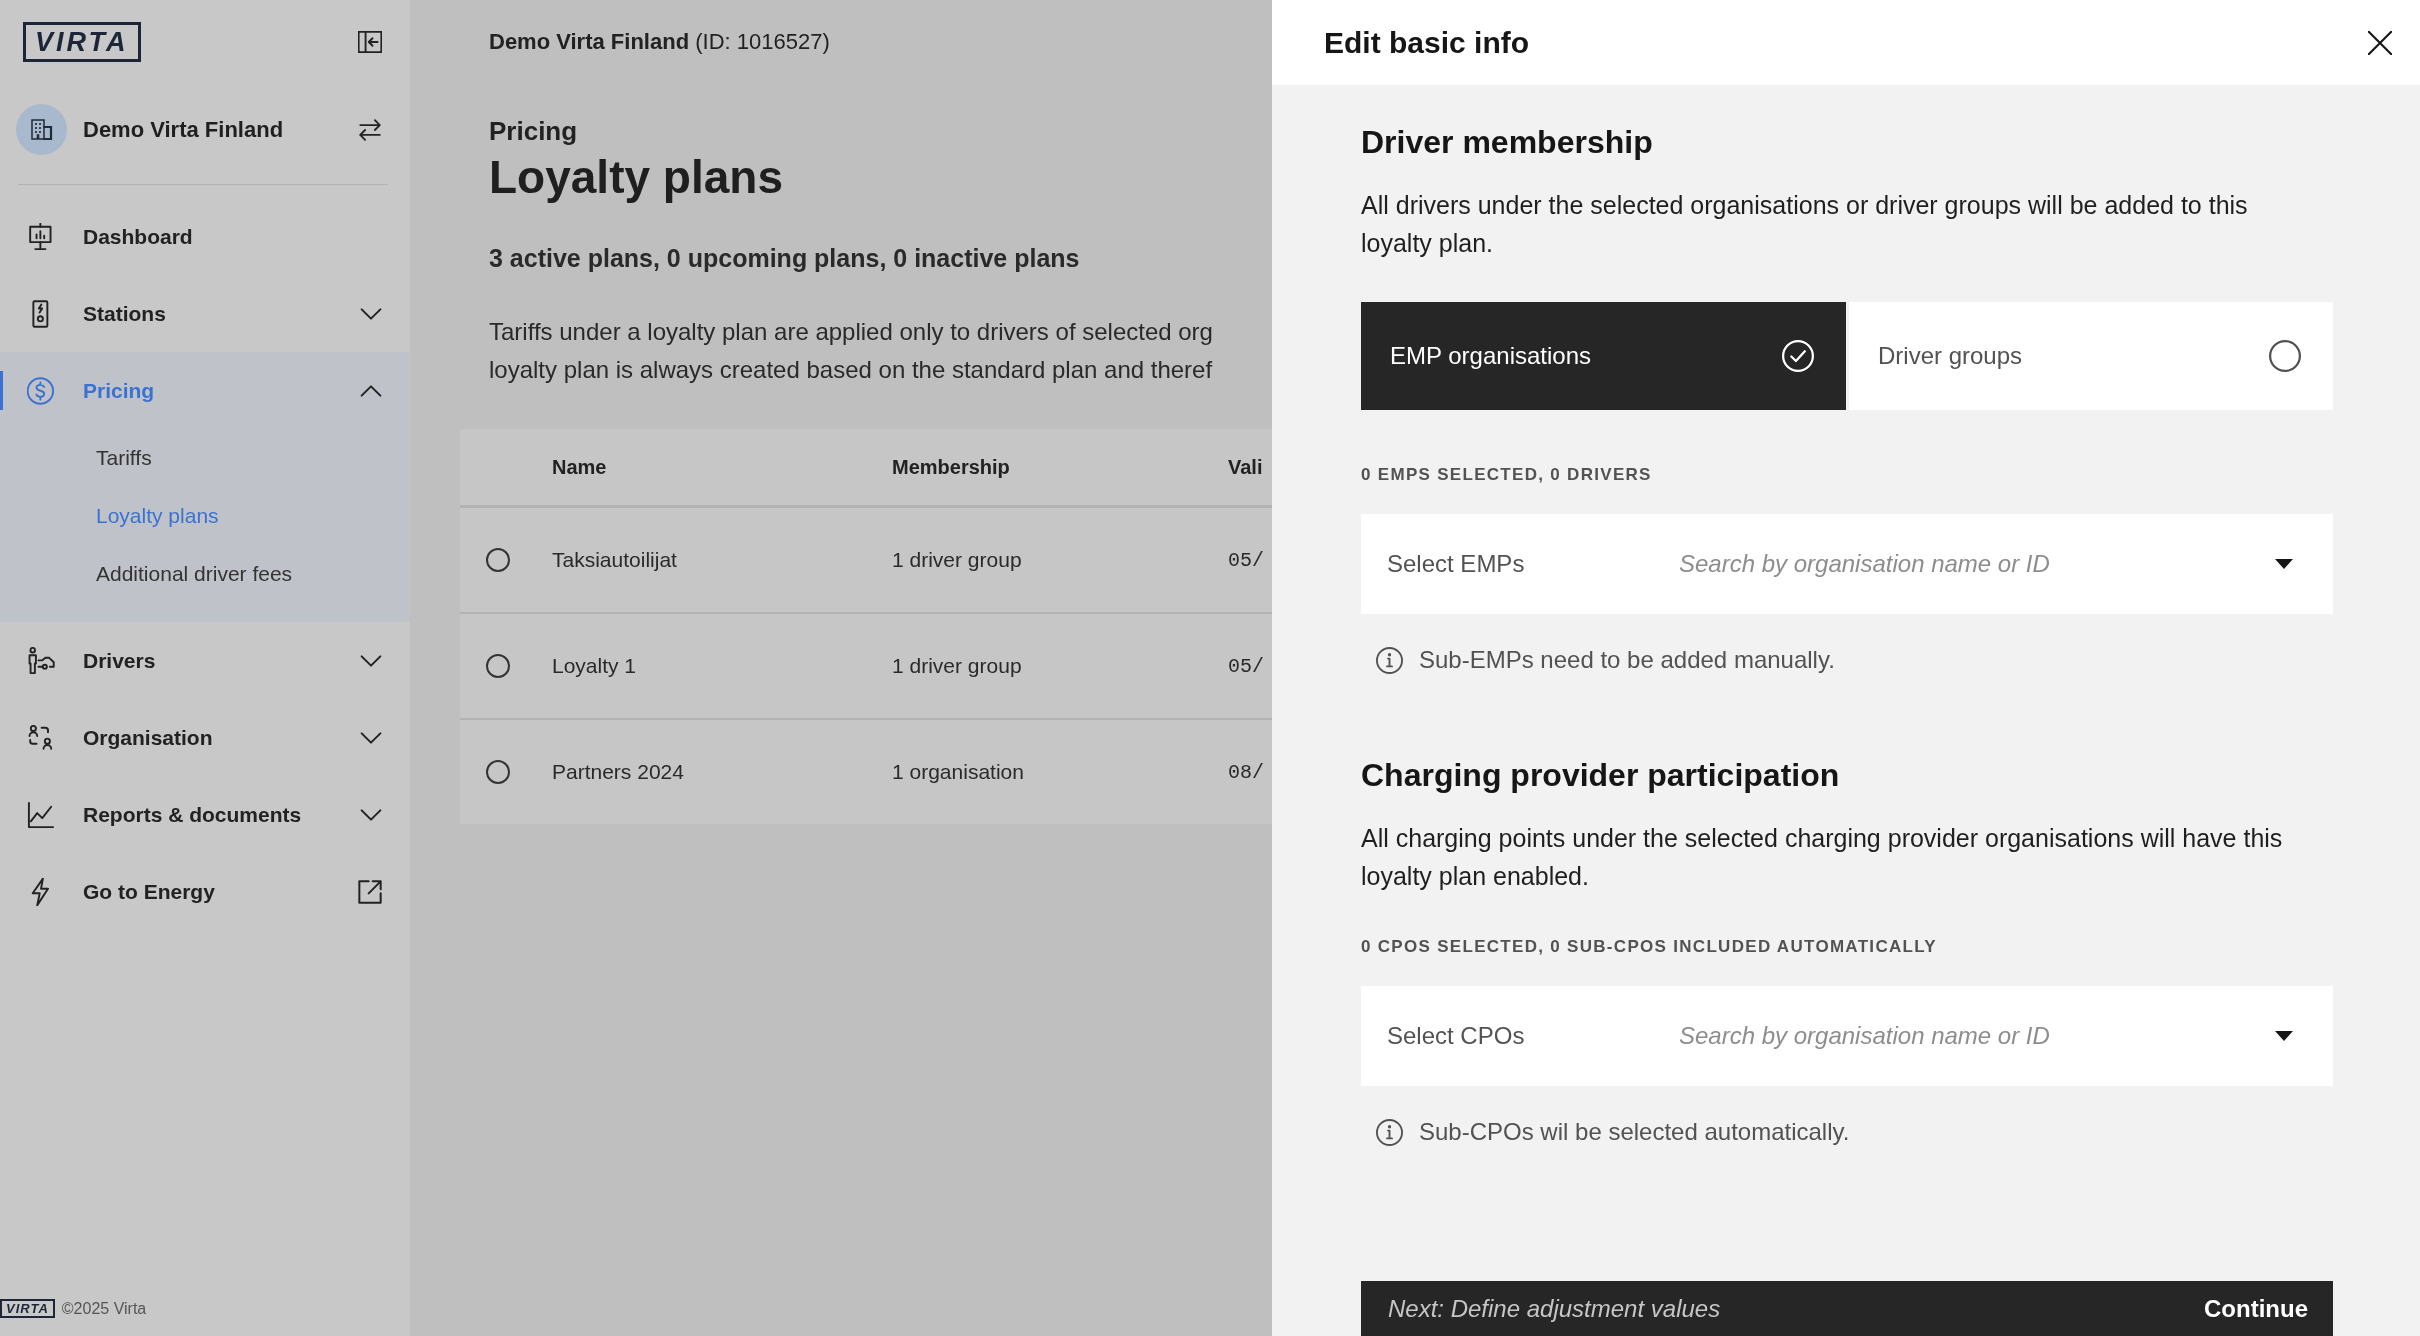 This screenshot has height=1336, width=2420. Describe the element at coordinates (205, 458) in the screenshot. I see `nav-subitem: Tariffs` at that location.